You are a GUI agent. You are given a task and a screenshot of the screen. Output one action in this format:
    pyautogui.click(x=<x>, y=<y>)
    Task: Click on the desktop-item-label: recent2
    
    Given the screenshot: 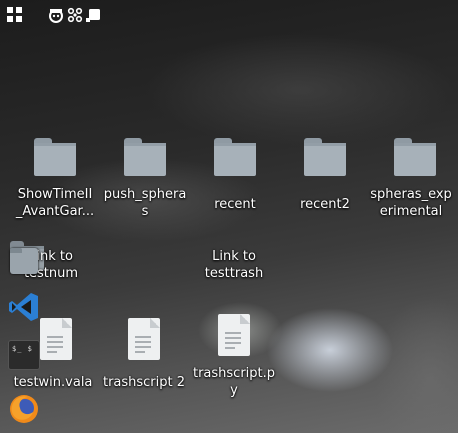 What is the action you would take?
    pyautogui.click(x=325, y=204)
    